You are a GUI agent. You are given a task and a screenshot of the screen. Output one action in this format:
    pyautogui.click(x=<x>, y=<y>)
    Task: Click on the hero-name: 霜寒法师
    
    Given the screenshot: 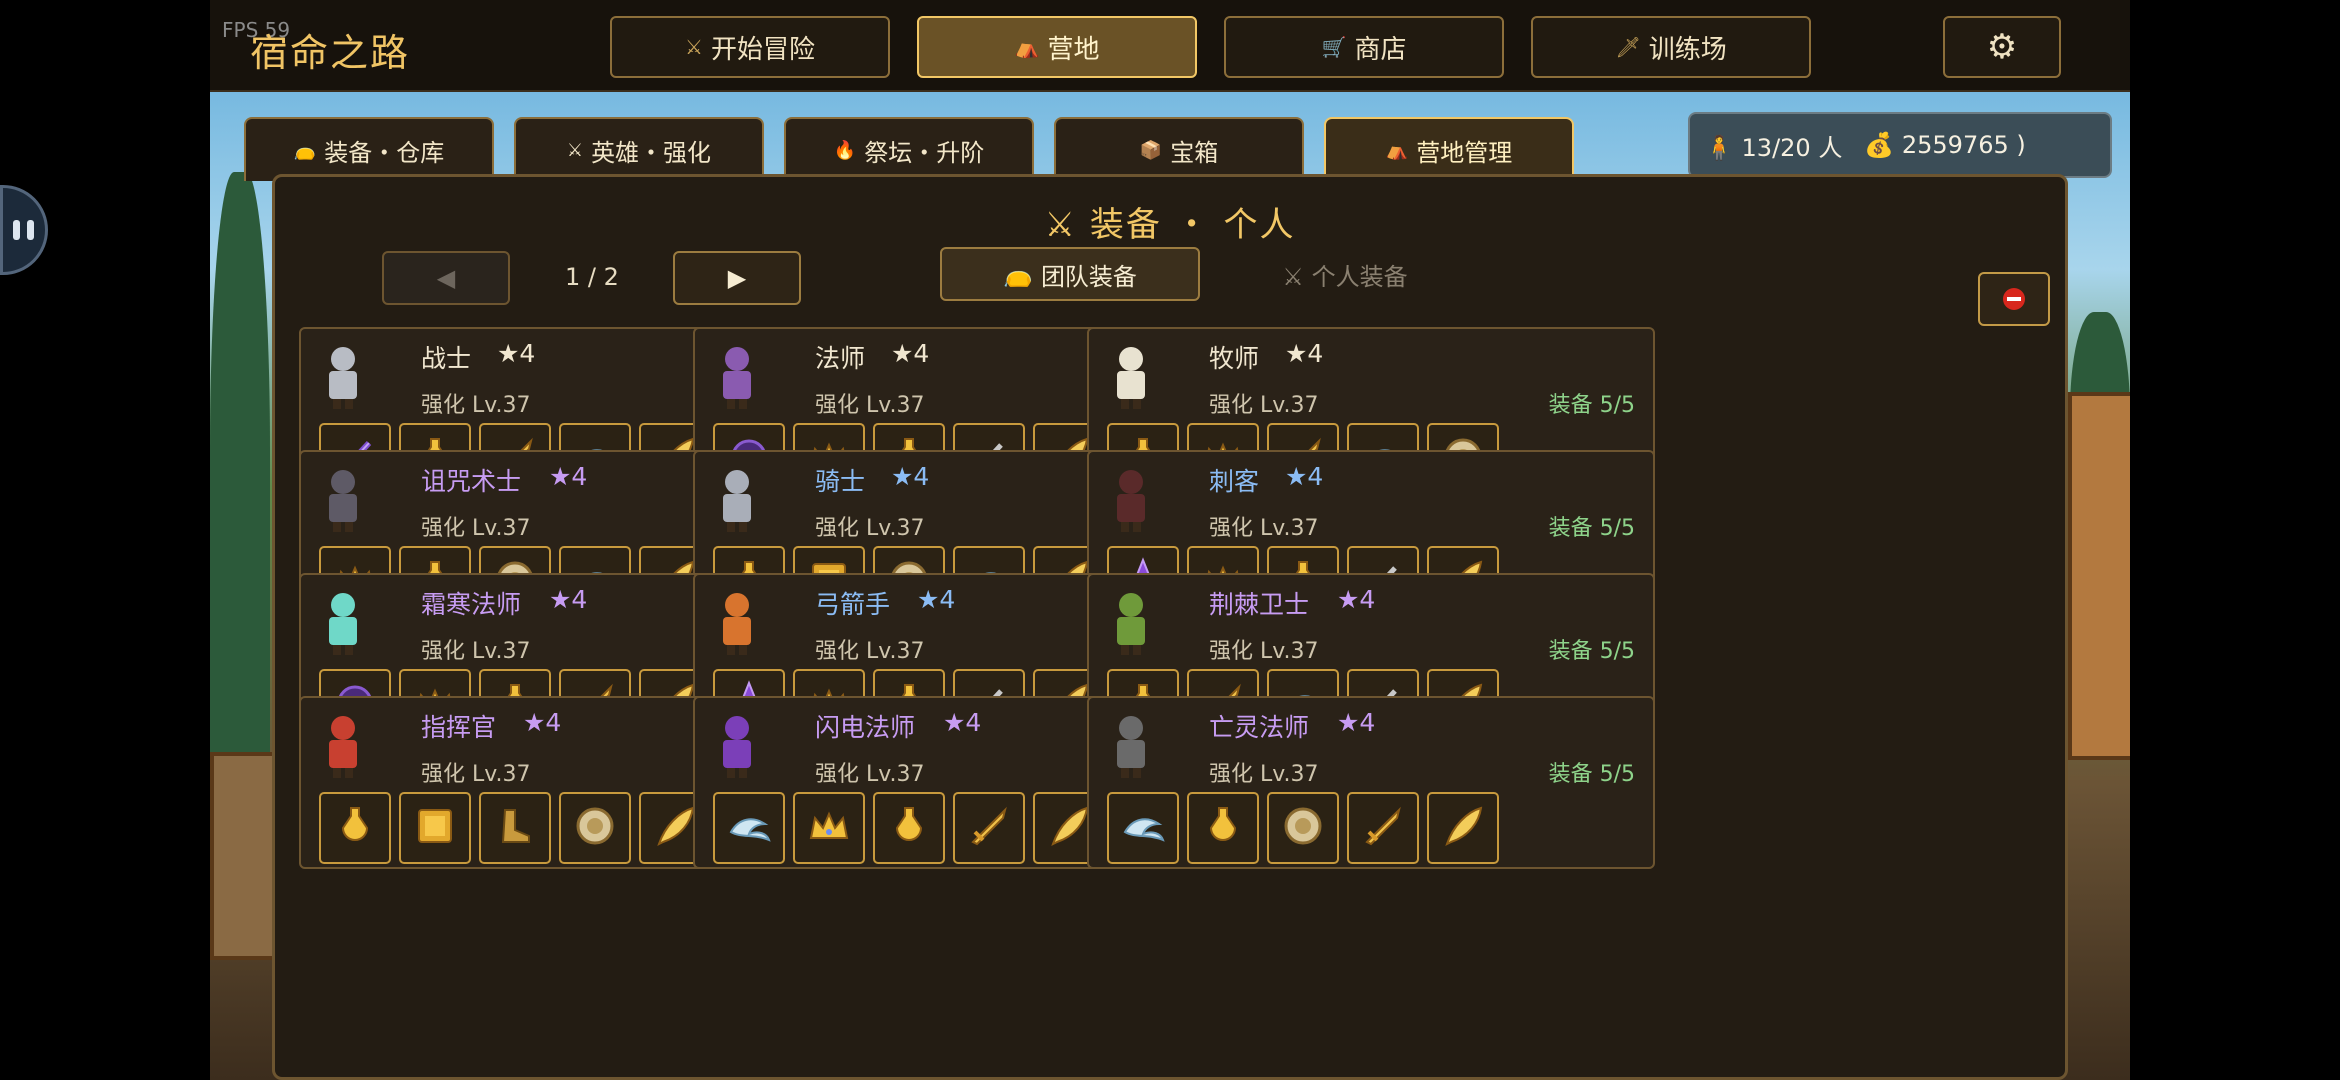 What is the action you would take?
    pyautogui.click(x=471, y=604)
    